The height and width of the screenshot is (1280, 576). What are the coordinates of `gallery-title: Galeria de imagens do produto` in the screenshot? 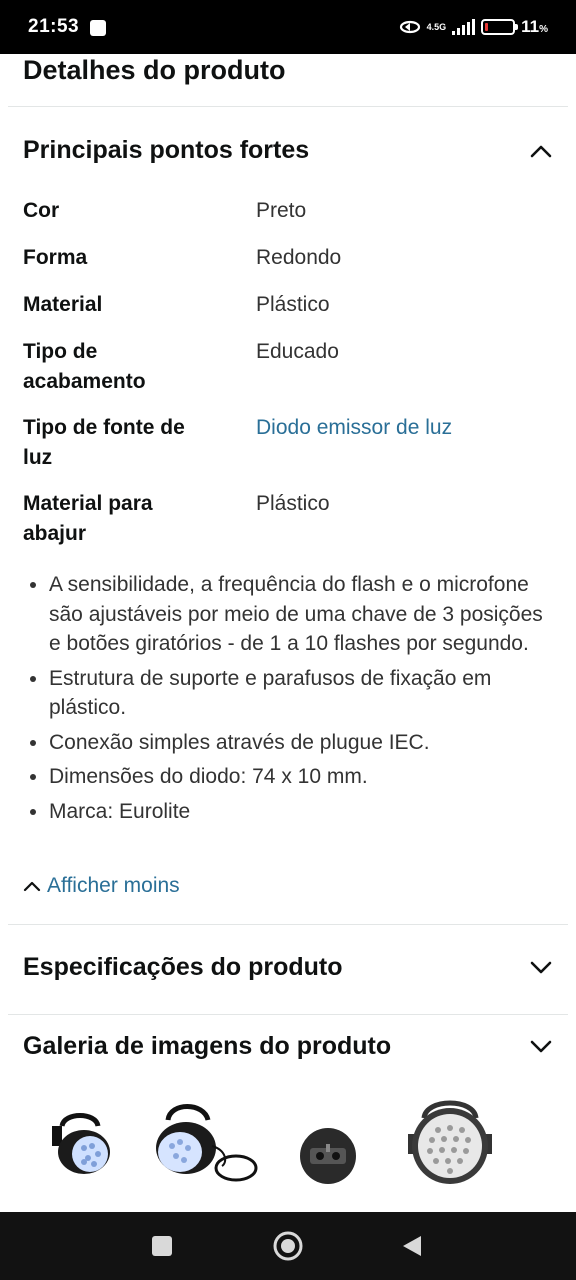 It's located at (207, 1046).